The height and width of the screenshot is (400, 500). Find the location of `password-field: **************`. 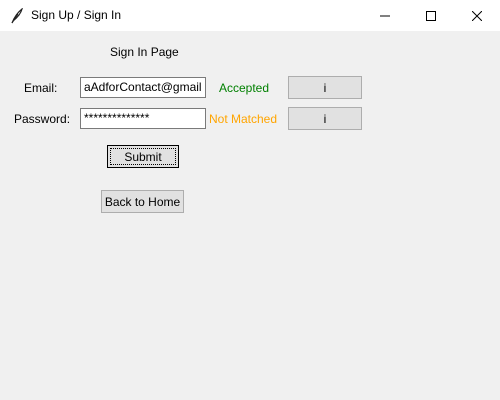

password-field: ************** is located at coordinates (143, 118).